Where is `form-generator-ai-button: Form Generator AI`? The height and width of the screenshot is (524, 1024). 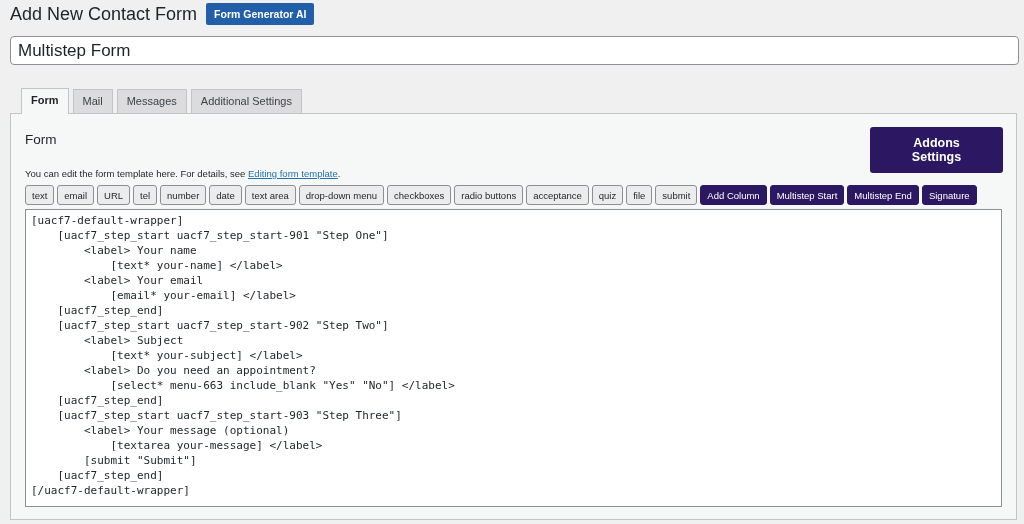
form-generator-ai-button: Form Generator AI is located at coordinates (260, 14).